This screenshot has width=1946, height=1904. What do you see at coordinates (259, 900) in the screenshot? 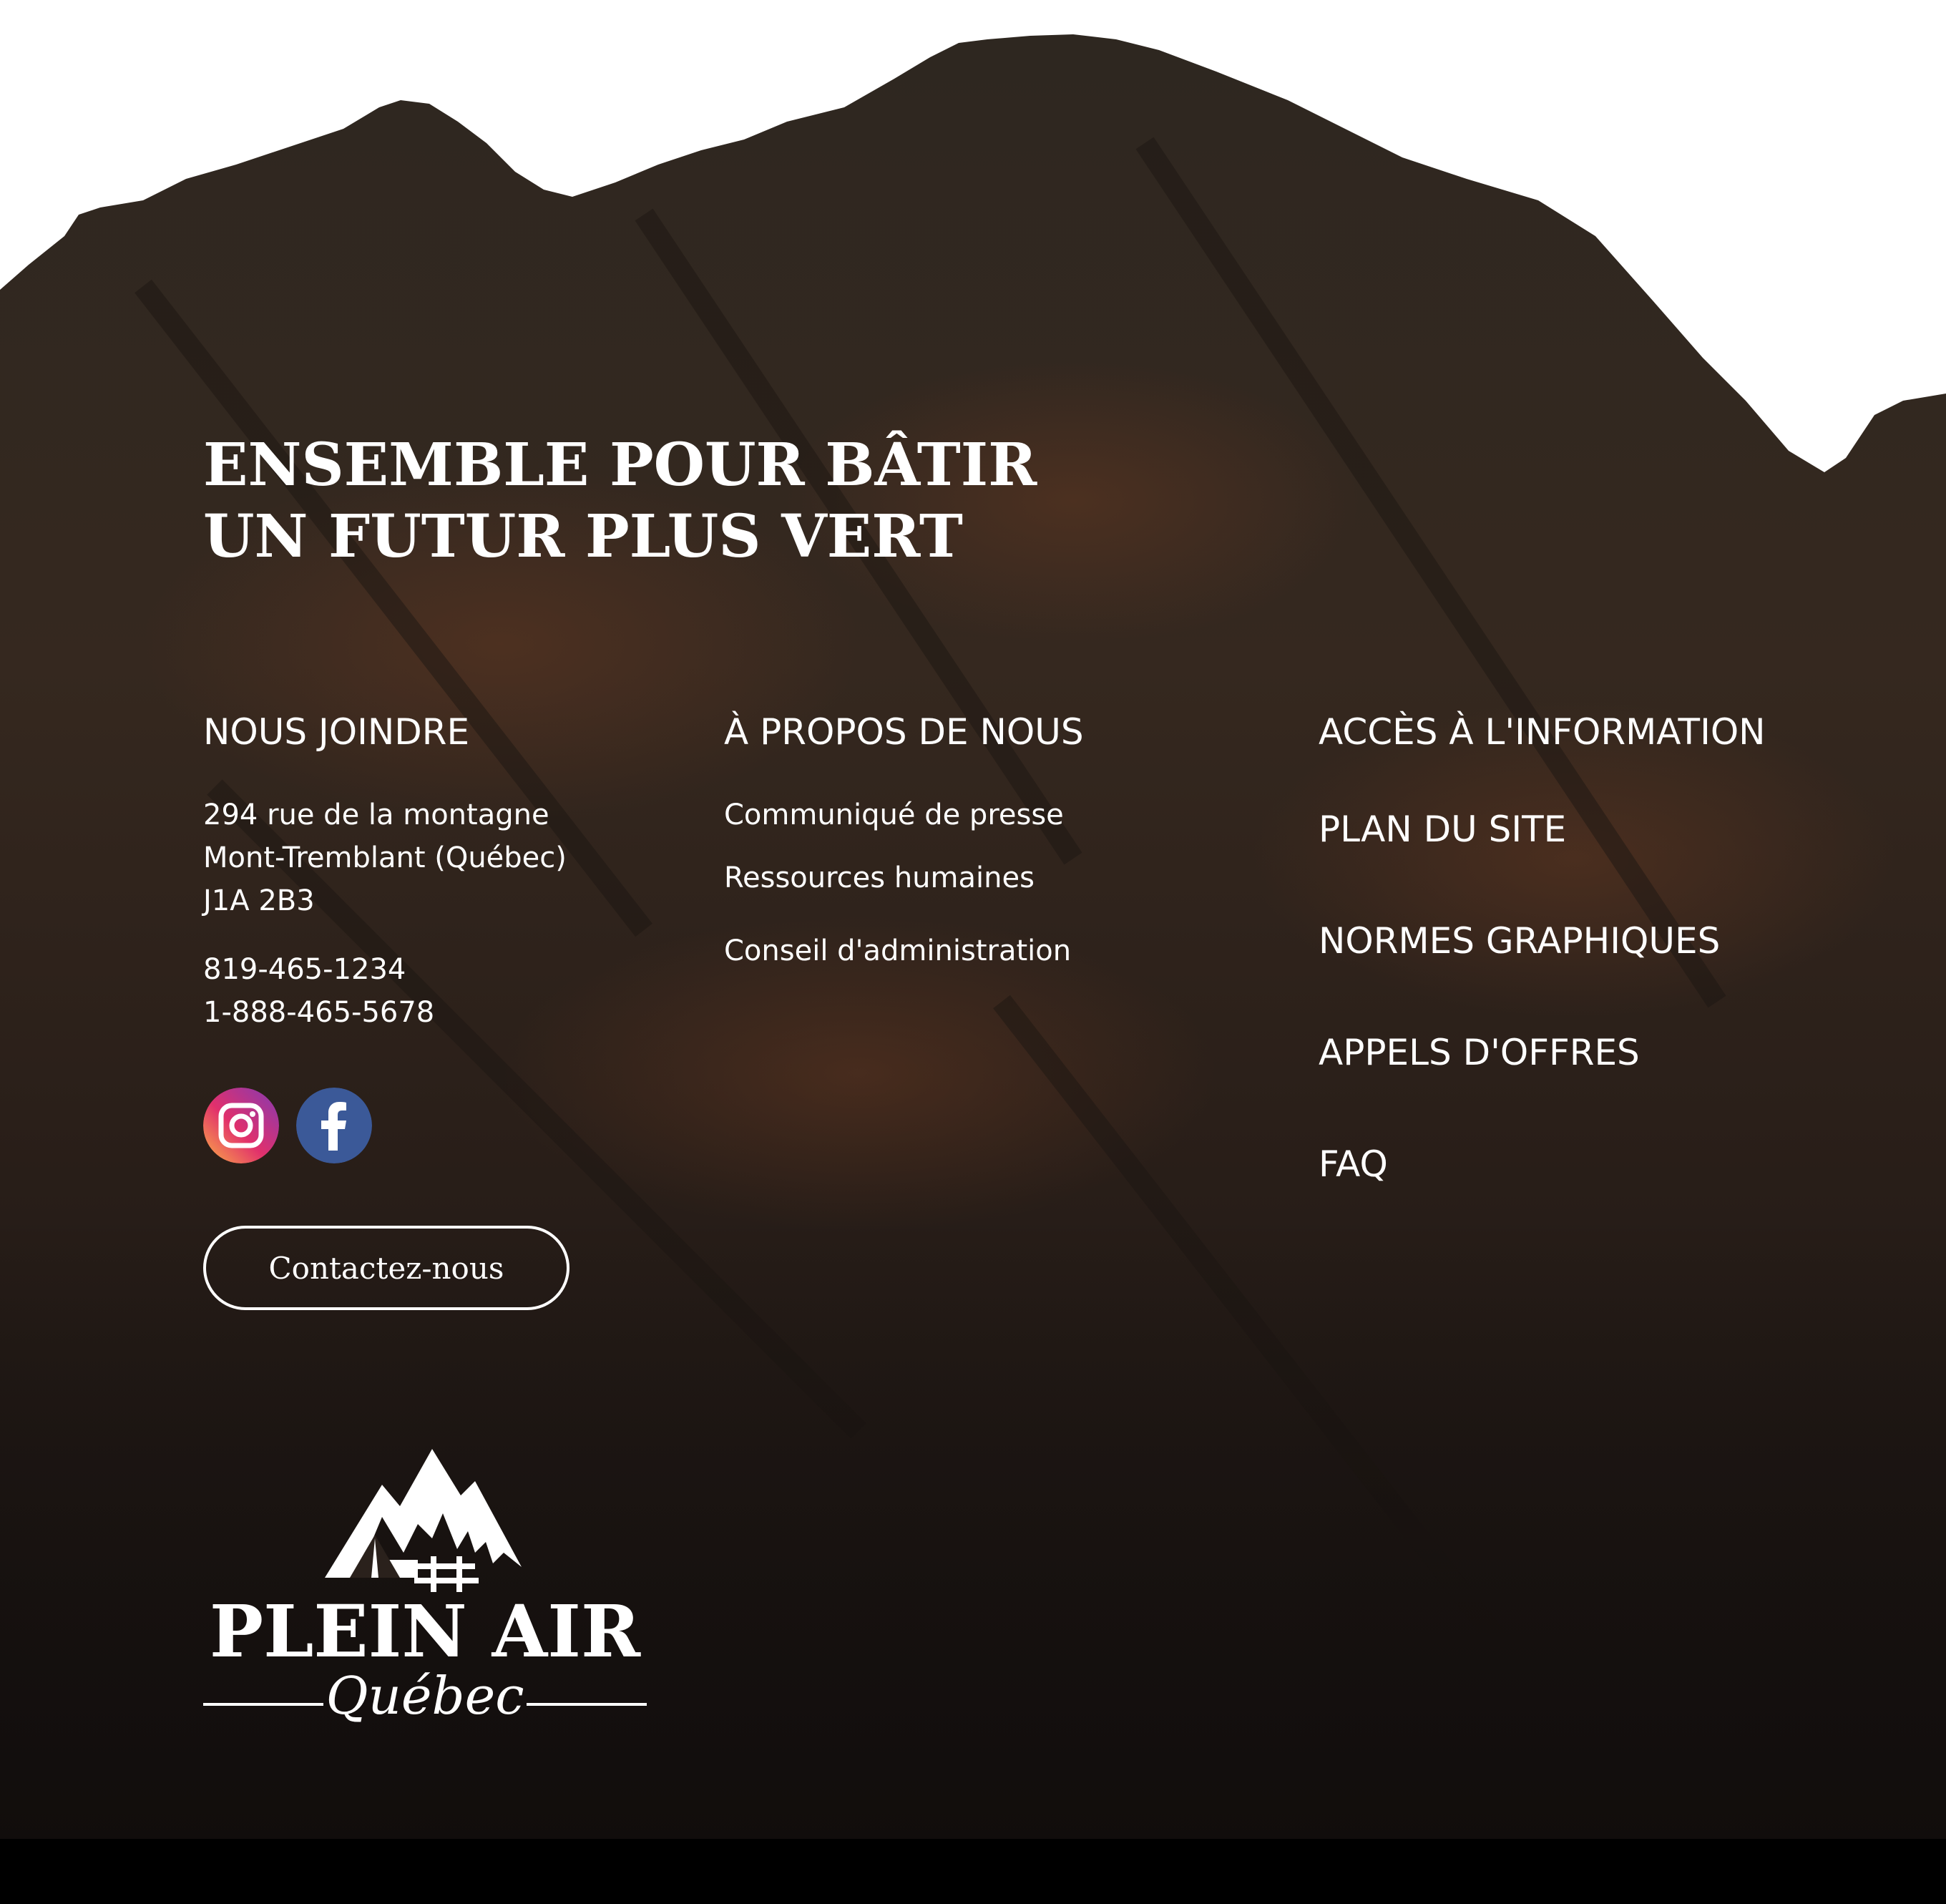
I see `address-line-3: J1A 2B3` at bounding box center [259, 900].